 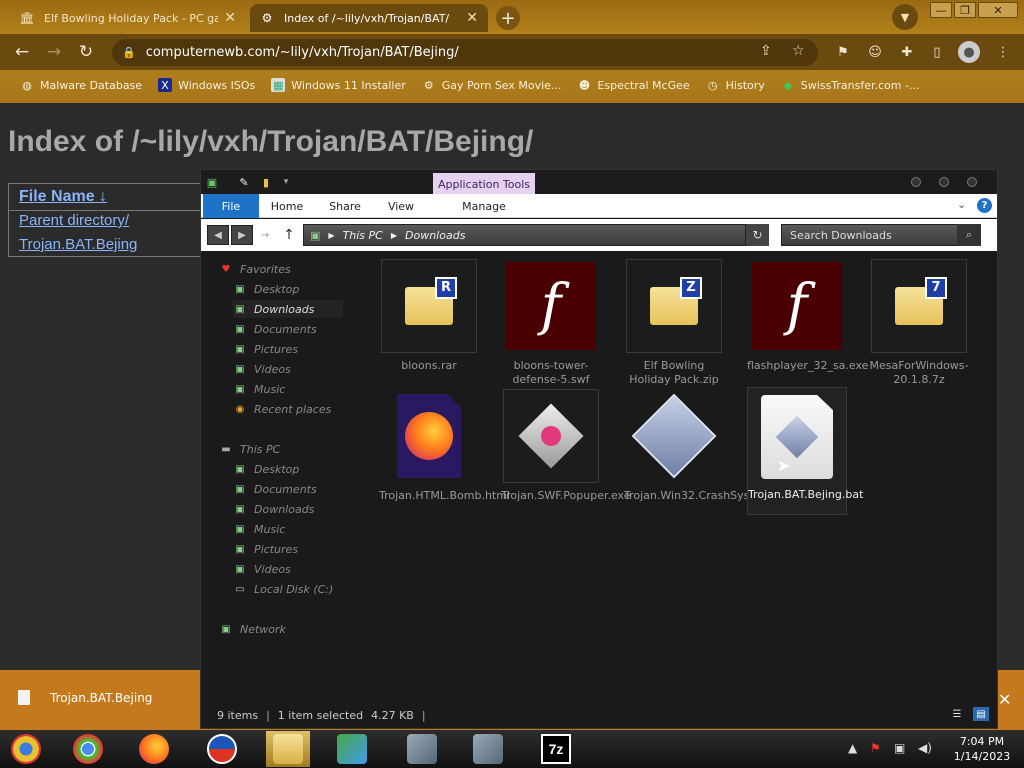 I want to click on restore-button: ❐, so click(x=965, y=10).